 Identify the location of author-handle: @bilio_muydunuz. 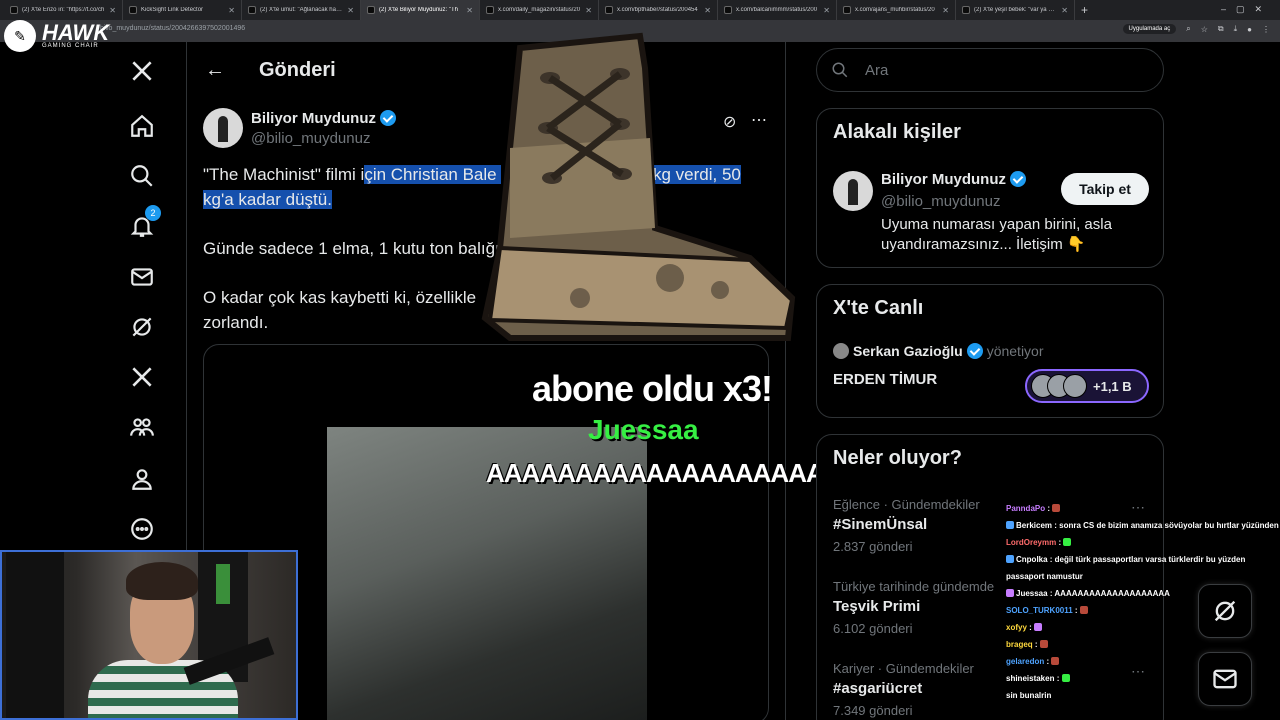
(310, 138).